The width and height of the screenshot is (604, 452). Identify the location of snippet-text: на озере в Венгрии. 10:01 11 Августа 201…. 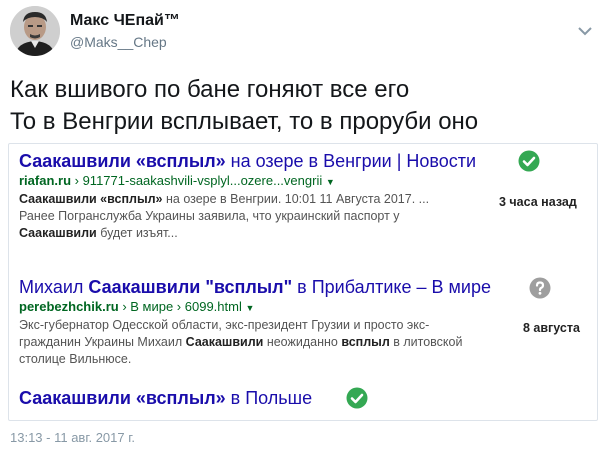
(296, 199).